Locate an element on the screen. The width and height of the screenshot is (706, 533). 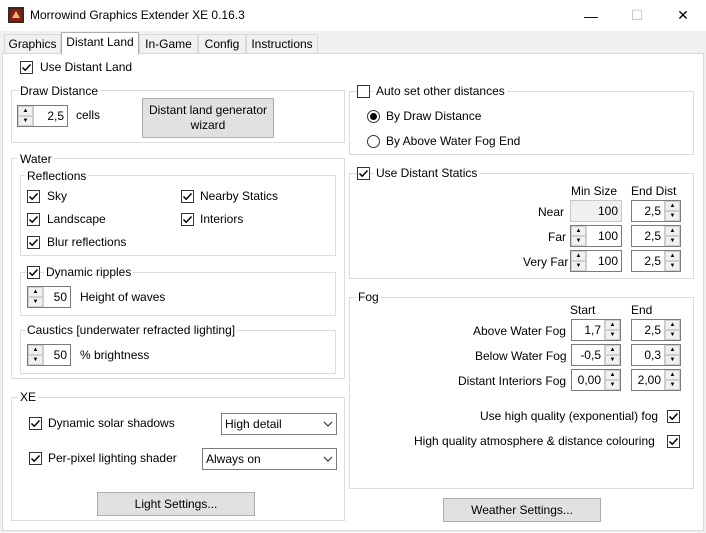
draw-distance-value: 2,5 is located at coordinates (50, 116).